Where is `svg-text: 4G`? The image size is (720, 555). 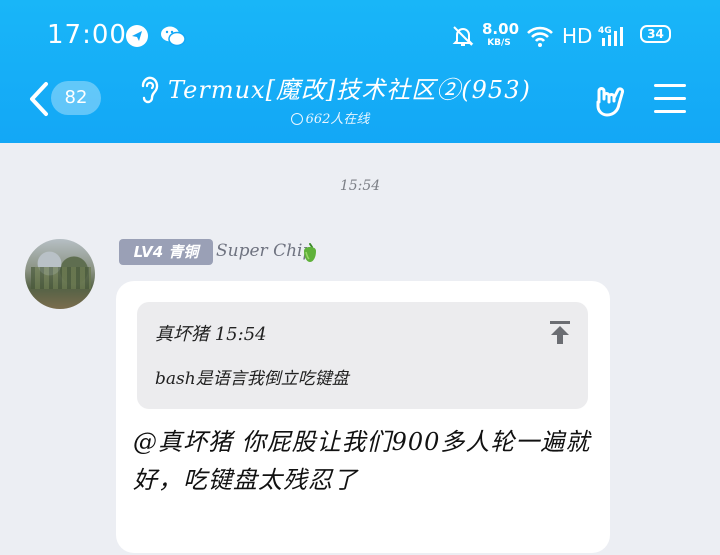 svg-text: 4G is located at coordinates (605, 31).